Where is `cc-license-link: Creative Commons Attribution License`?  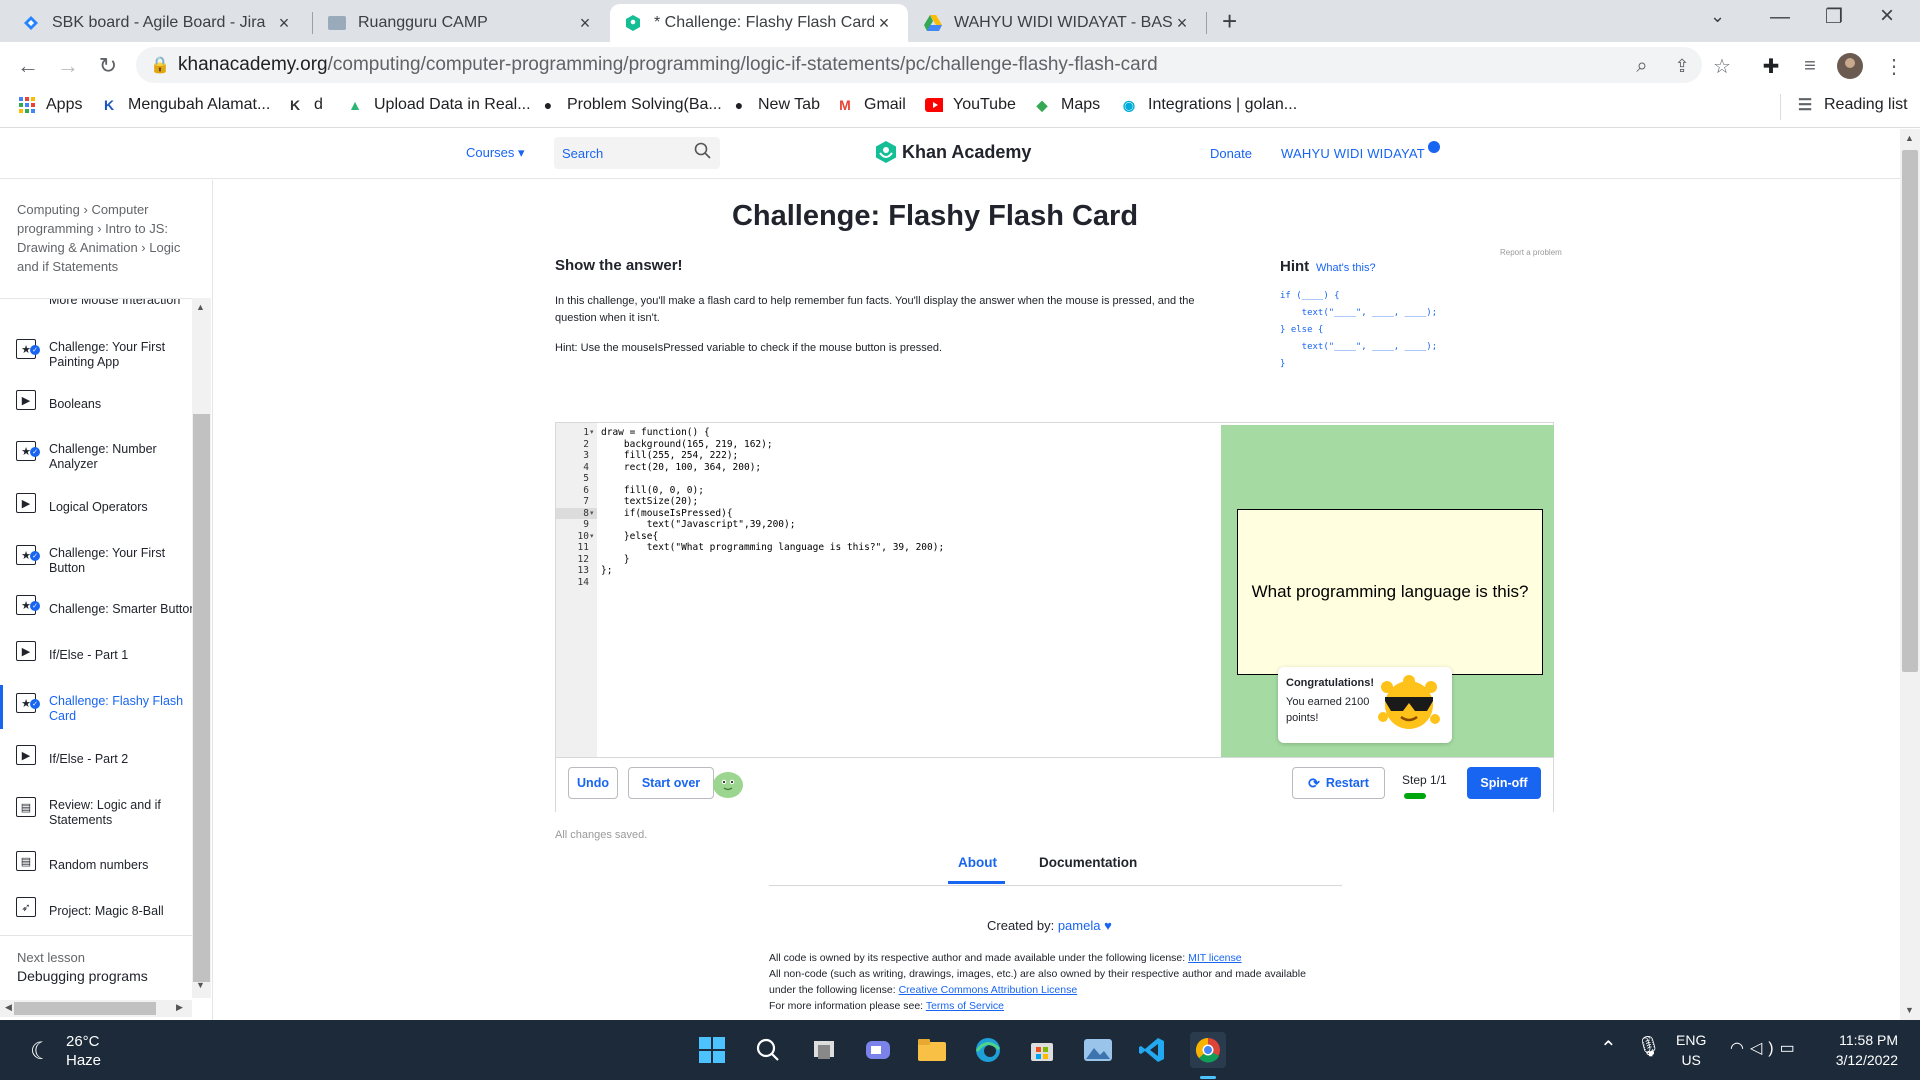
cc-license-link: Creative Commons Attribution License is located at coordinates (988, 990).